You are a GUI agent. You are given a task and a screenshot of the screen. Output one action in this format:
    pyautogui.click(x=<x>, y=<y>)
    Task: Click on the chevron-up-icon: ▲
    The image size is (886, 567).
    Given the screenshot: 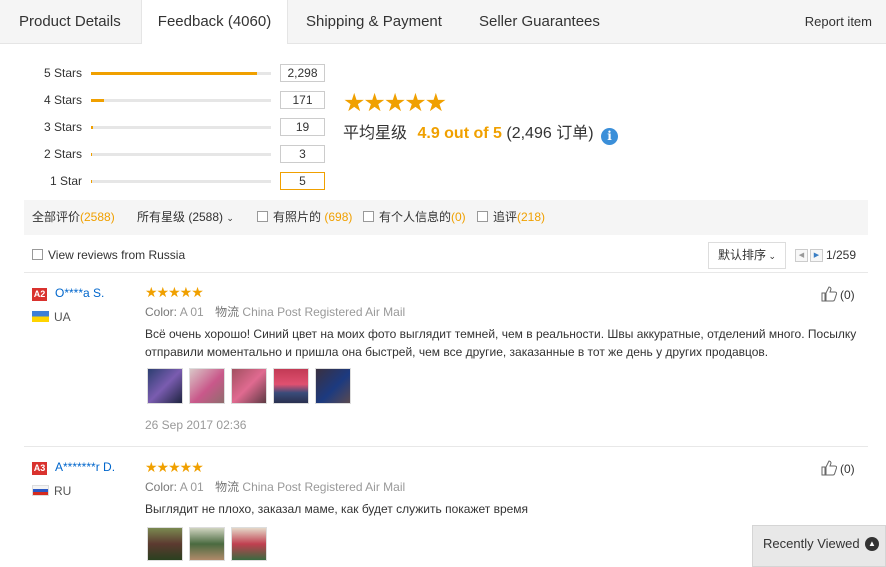 What is the action you would take?
    pyautogui.click(x=872, y=544)
    